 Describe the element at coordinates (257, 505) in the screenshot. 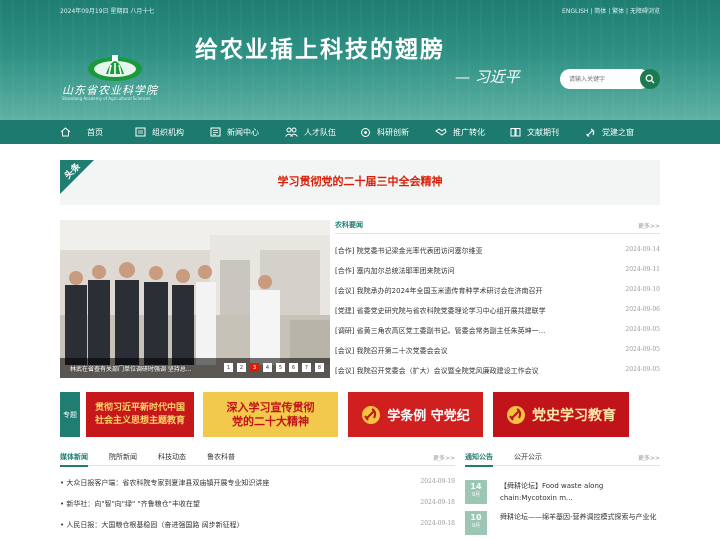

I see `media-news-item: • 新华社：向"智"向"绿" "齐鲁粮仓"丰收在望 2024-09-18` at that location.